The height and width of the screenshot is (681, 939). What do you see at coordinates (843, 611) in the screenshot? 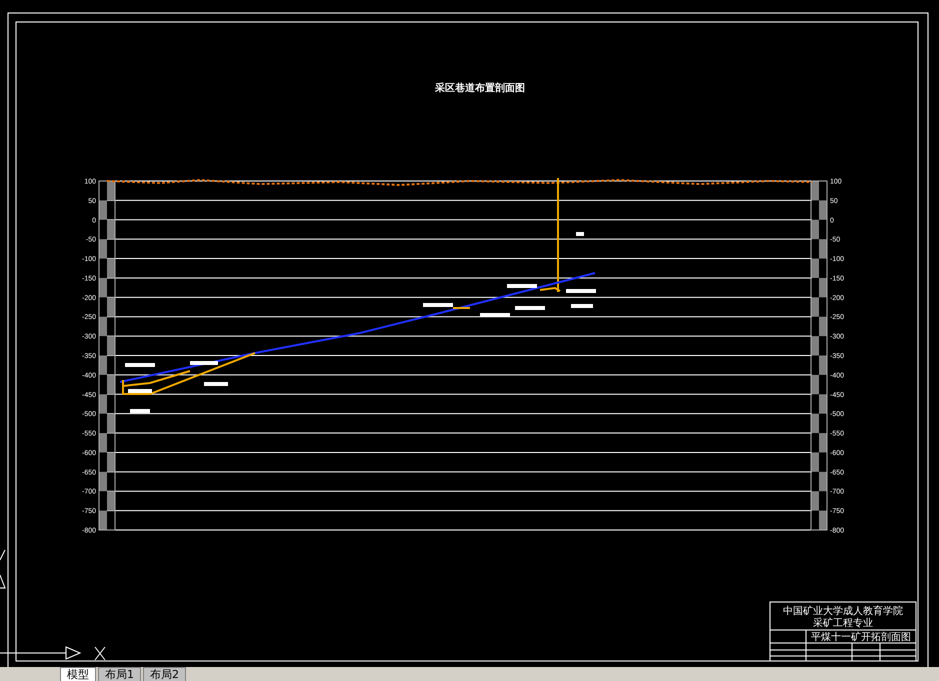
I see `school-name: 中国矿业大学成人教育学院` at bounding box center [843, 611].